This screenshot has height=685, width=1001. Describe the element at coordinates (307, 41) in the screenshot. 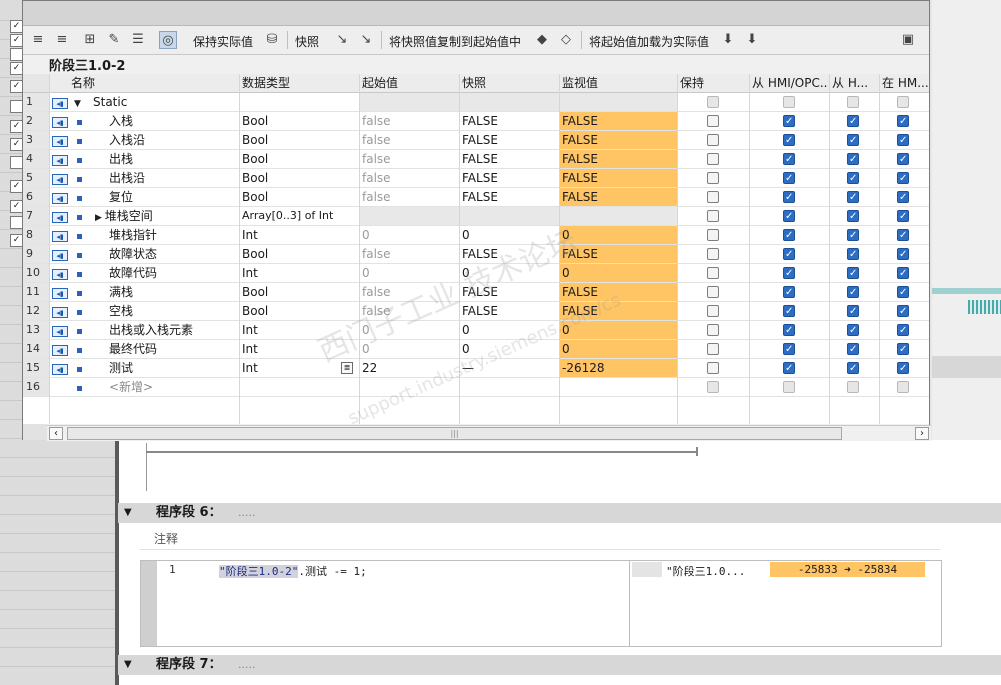

I see `snapshot-button: 快照` at that location.